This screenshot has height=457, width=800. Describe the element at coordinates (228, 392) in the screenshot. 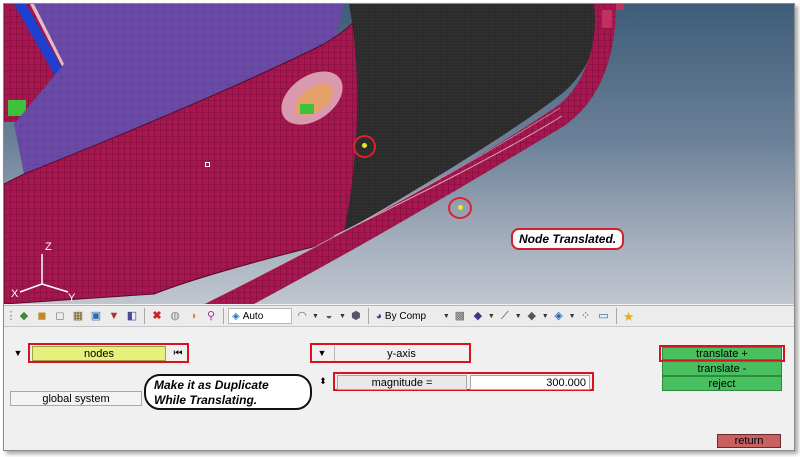

I see `duplicate-callout: Make it as Duplicate While Translating.` at that location.